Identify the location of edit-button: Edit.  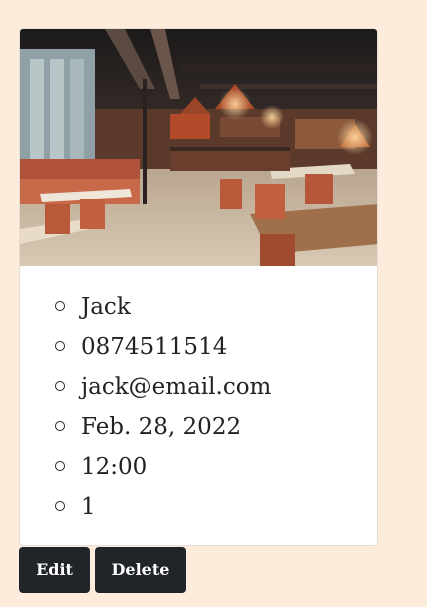
(54, 570).